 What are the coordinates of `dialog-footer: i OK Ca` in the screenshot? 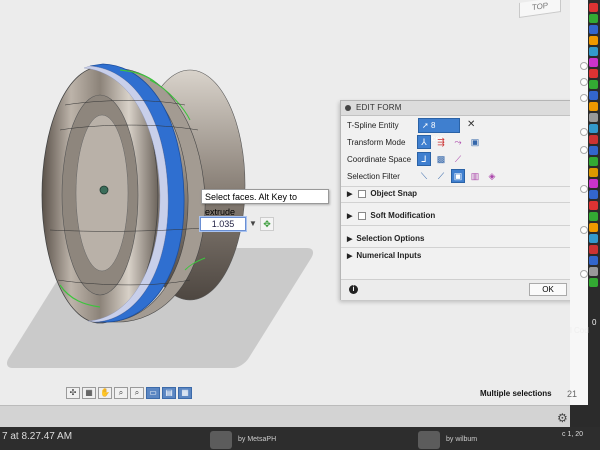 It's located at (470, 289).